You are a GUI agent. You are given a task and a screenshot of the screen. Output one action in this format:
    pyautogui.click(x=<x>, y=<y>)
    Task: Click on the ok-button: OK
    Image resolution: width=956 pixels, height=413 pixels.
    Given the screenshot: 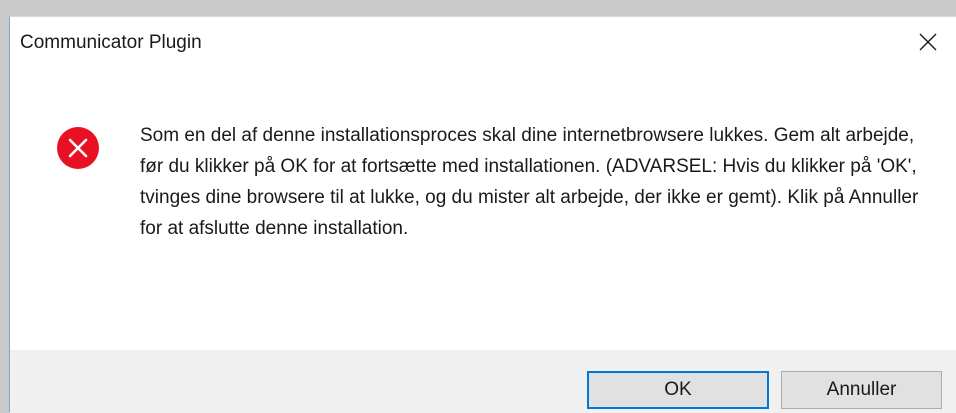 What is the action you would take?
    pyautogui.click(x=678, y=390)
    